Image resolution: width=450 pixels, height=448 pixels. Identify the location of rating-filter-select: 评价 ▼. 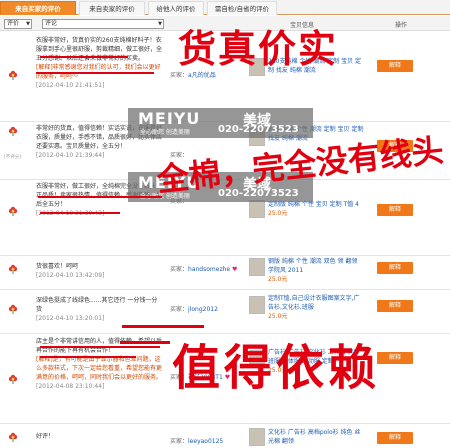
(18, 24).